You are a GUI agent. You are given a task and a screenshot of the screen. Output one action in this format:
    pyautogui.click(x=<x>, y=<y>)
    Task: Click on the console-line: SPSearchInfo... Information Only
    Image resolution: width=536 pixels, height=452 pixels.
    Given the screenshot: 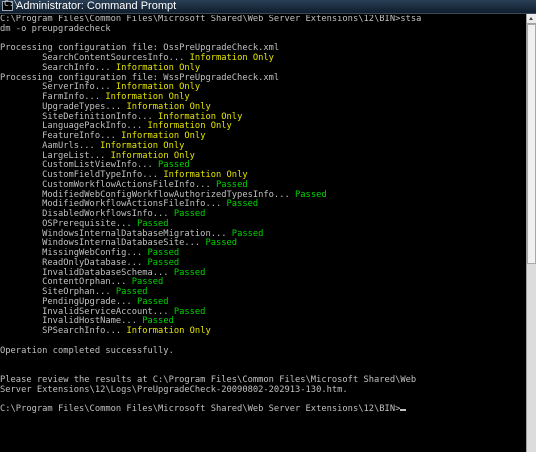 What is the action you would take?
    pyautogui.click(x=262, y=331)
    